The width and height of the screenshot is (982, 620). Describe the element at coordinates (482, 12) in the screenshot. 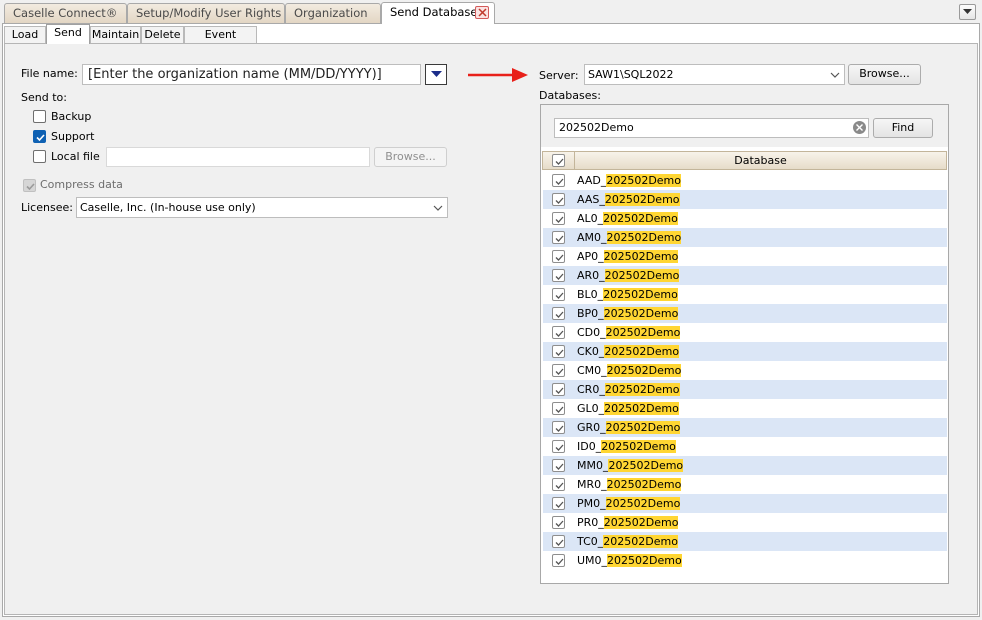

I see `close-tab-icon` at that location.